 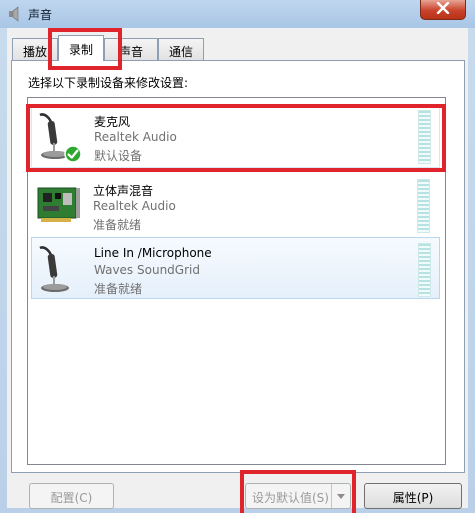 I want to click on configure-button: 配置(C), so click(x=71, y=496).